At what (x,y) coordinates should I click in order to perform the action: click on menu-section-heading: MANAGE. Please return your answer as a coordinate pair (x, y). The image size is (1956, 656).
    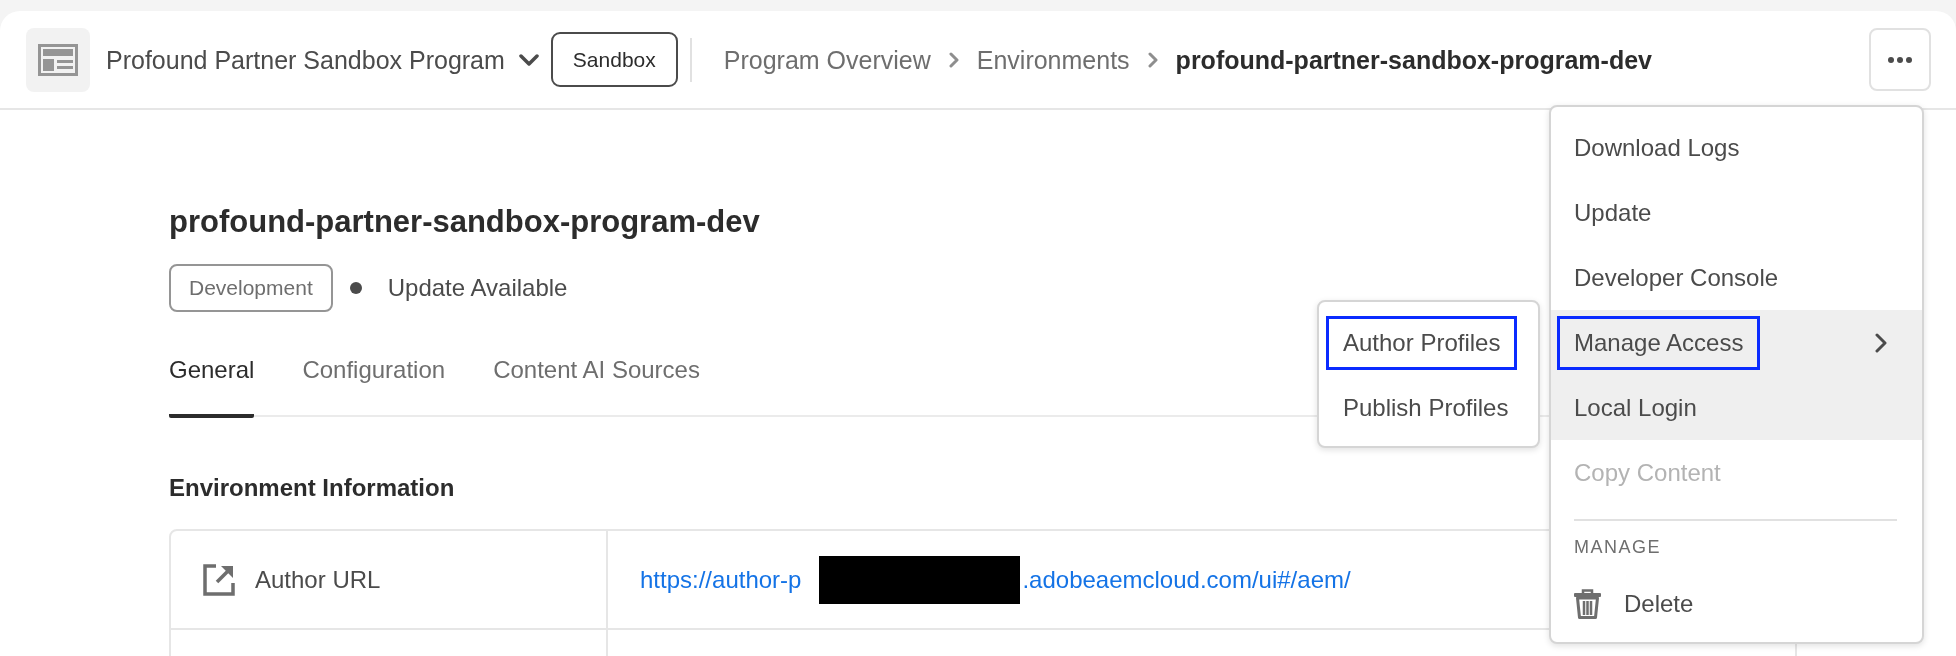
    Looking at the image, I should click on (1617, 547).